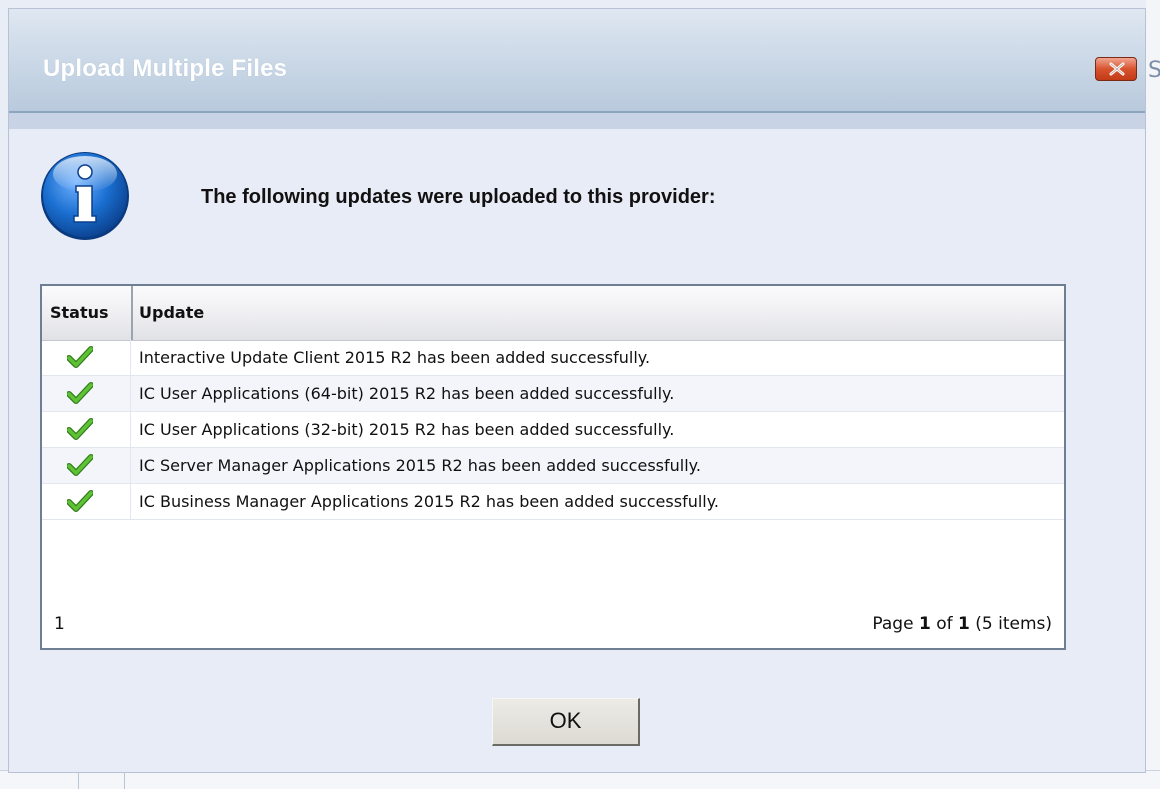  Describe the element at coordinates (132, 313) in the screenshot. I see `column-divider` at that location.